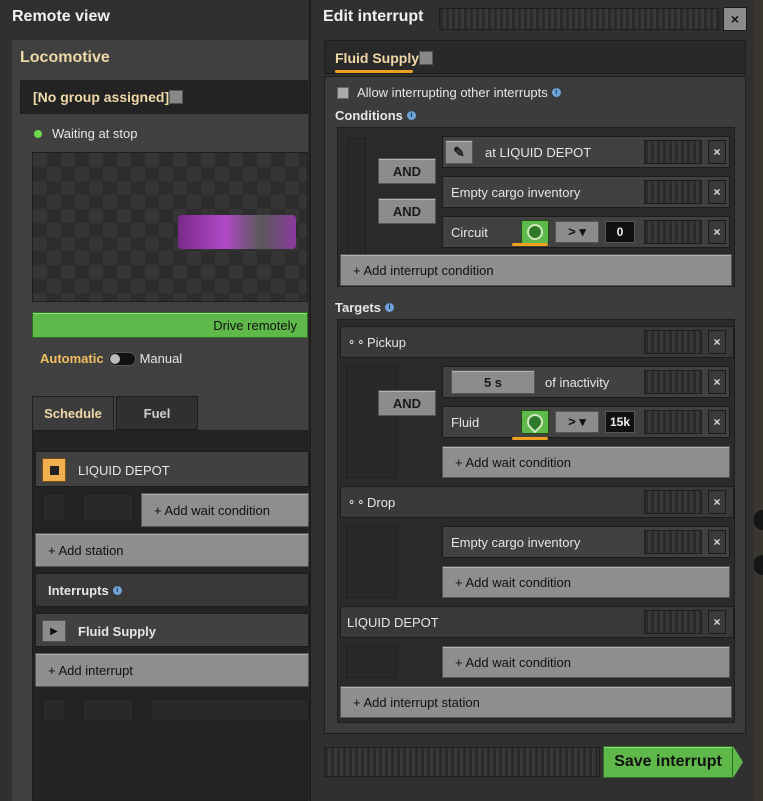 The width and height of the screenshot is (763, 801). What do you see at coordinates (172, 550) in the screenshot?
I see `add-station-button: + Add station` at bounding box center [172, 550].